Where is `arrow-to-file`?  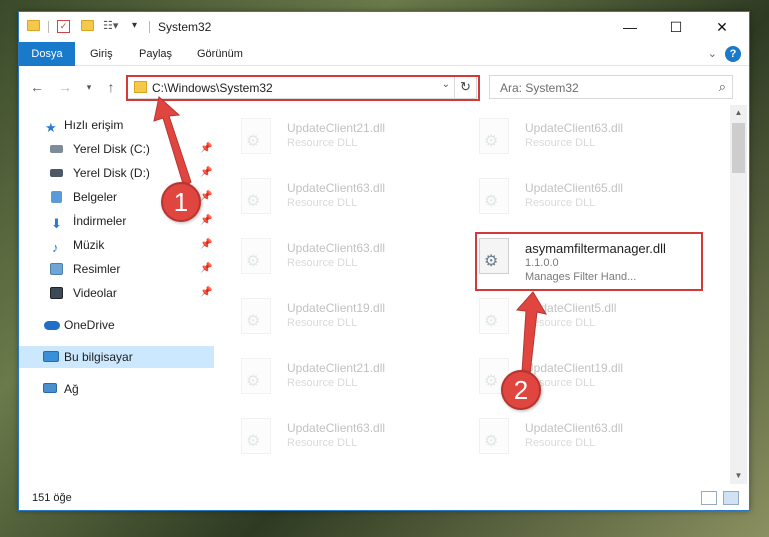 arrow-to-file is located at coordinates (531, 333).